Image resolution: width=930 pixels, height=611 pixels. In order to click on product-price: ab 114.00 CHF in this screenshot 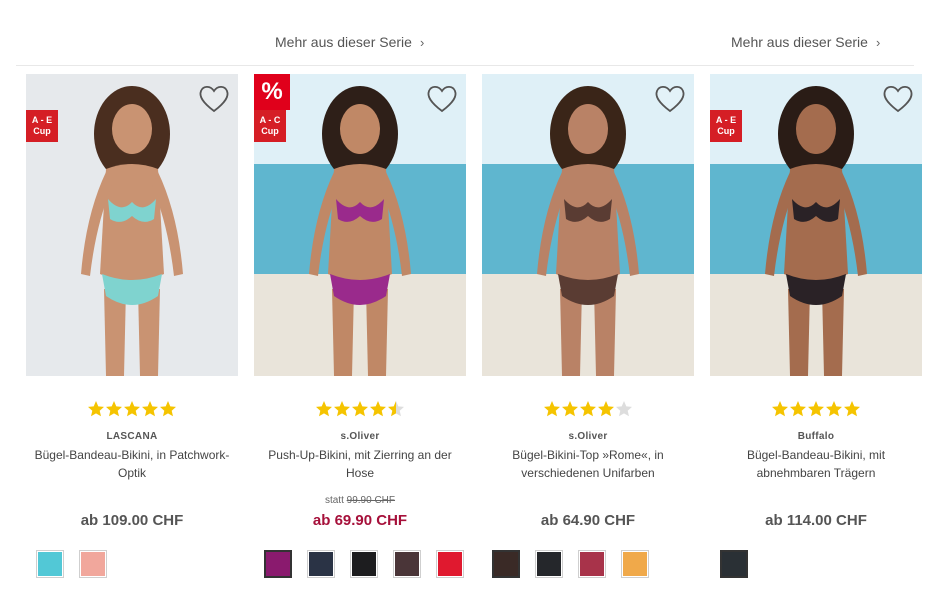, I will do `click(816, 520)`.